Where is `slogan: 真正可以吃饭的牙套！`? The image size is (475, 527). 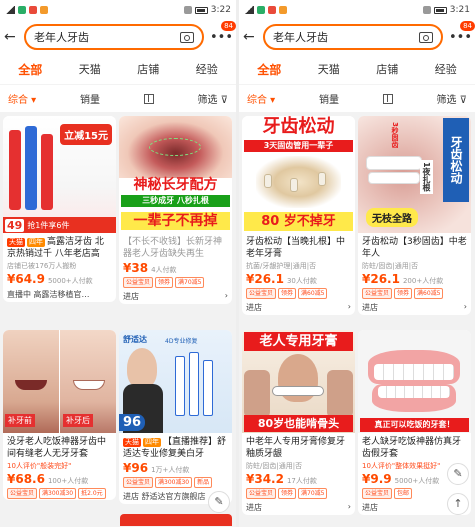
slogan: 真正可以吃饭的牙套！ is located at coordinates (414, 425).